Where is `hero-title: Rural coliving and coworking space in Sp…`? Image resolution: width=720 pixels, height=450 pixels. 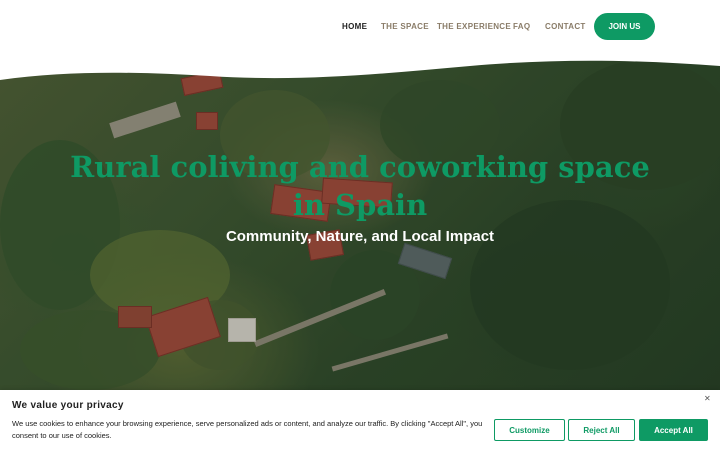 hero-title: Rural coliving and coworking space in Sp… is located at coordinates (360, 186).